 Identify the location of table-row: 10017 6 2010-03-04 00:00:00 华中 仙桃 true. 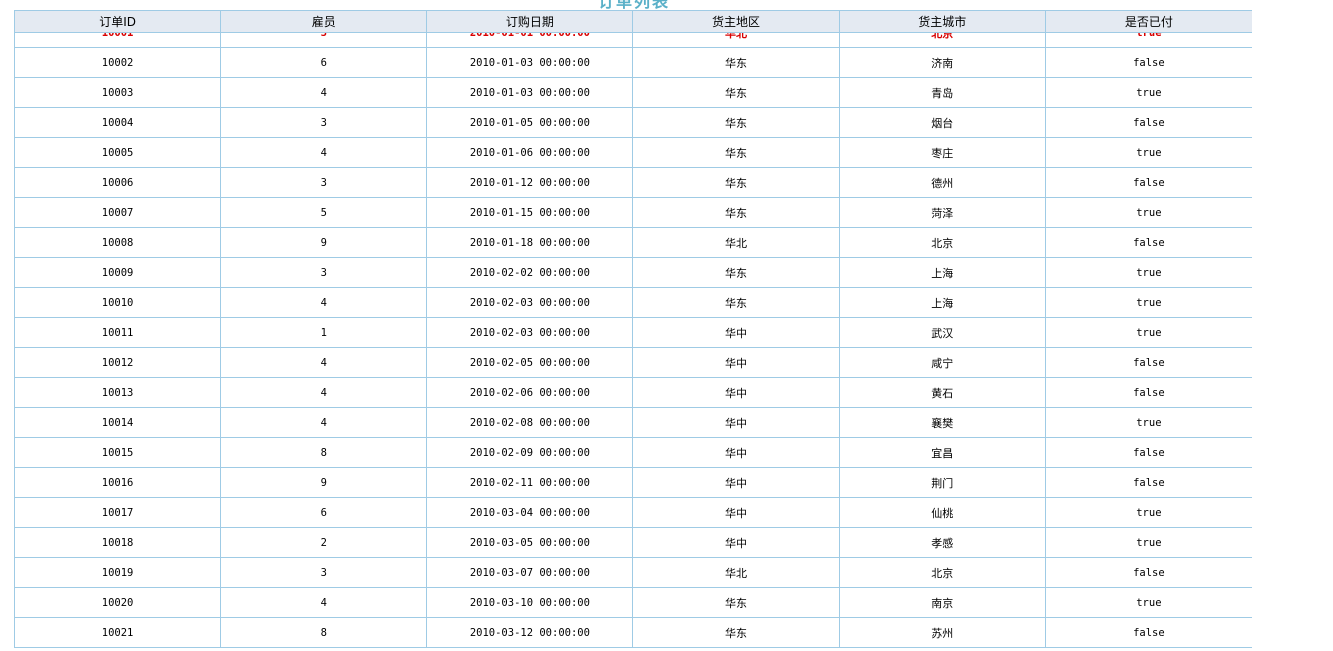
(633, 512).